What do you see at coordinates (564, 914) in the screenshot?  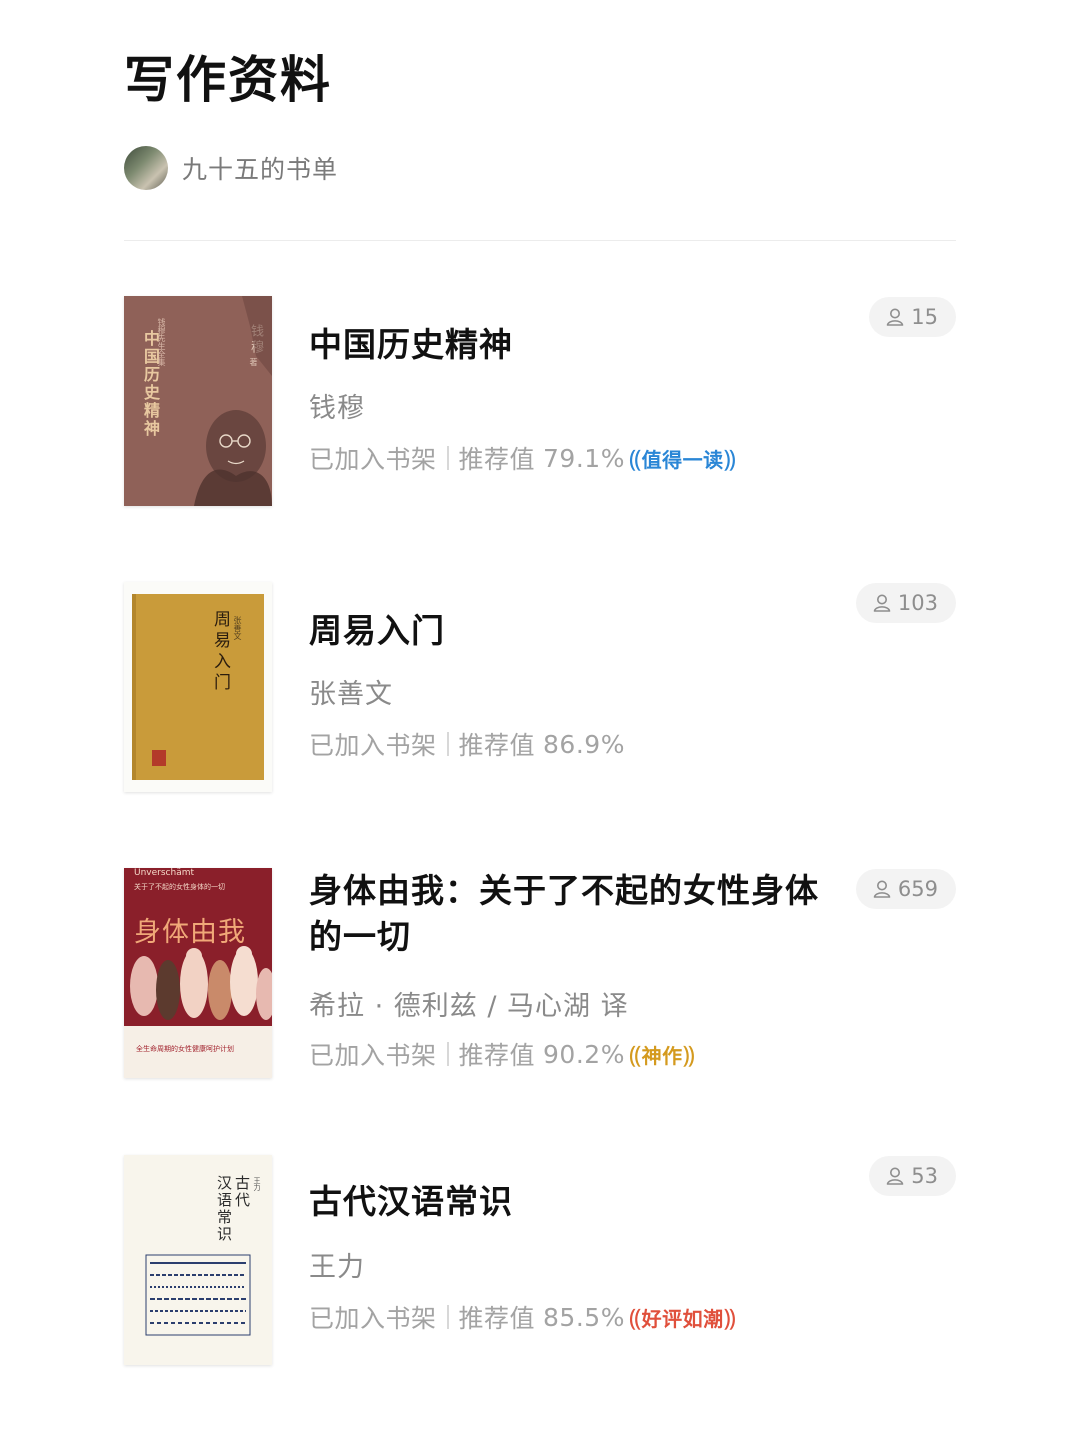 I see `book-title: 身体由我：关于了不起的女性身体的一切` at bounding box center [564, 914].